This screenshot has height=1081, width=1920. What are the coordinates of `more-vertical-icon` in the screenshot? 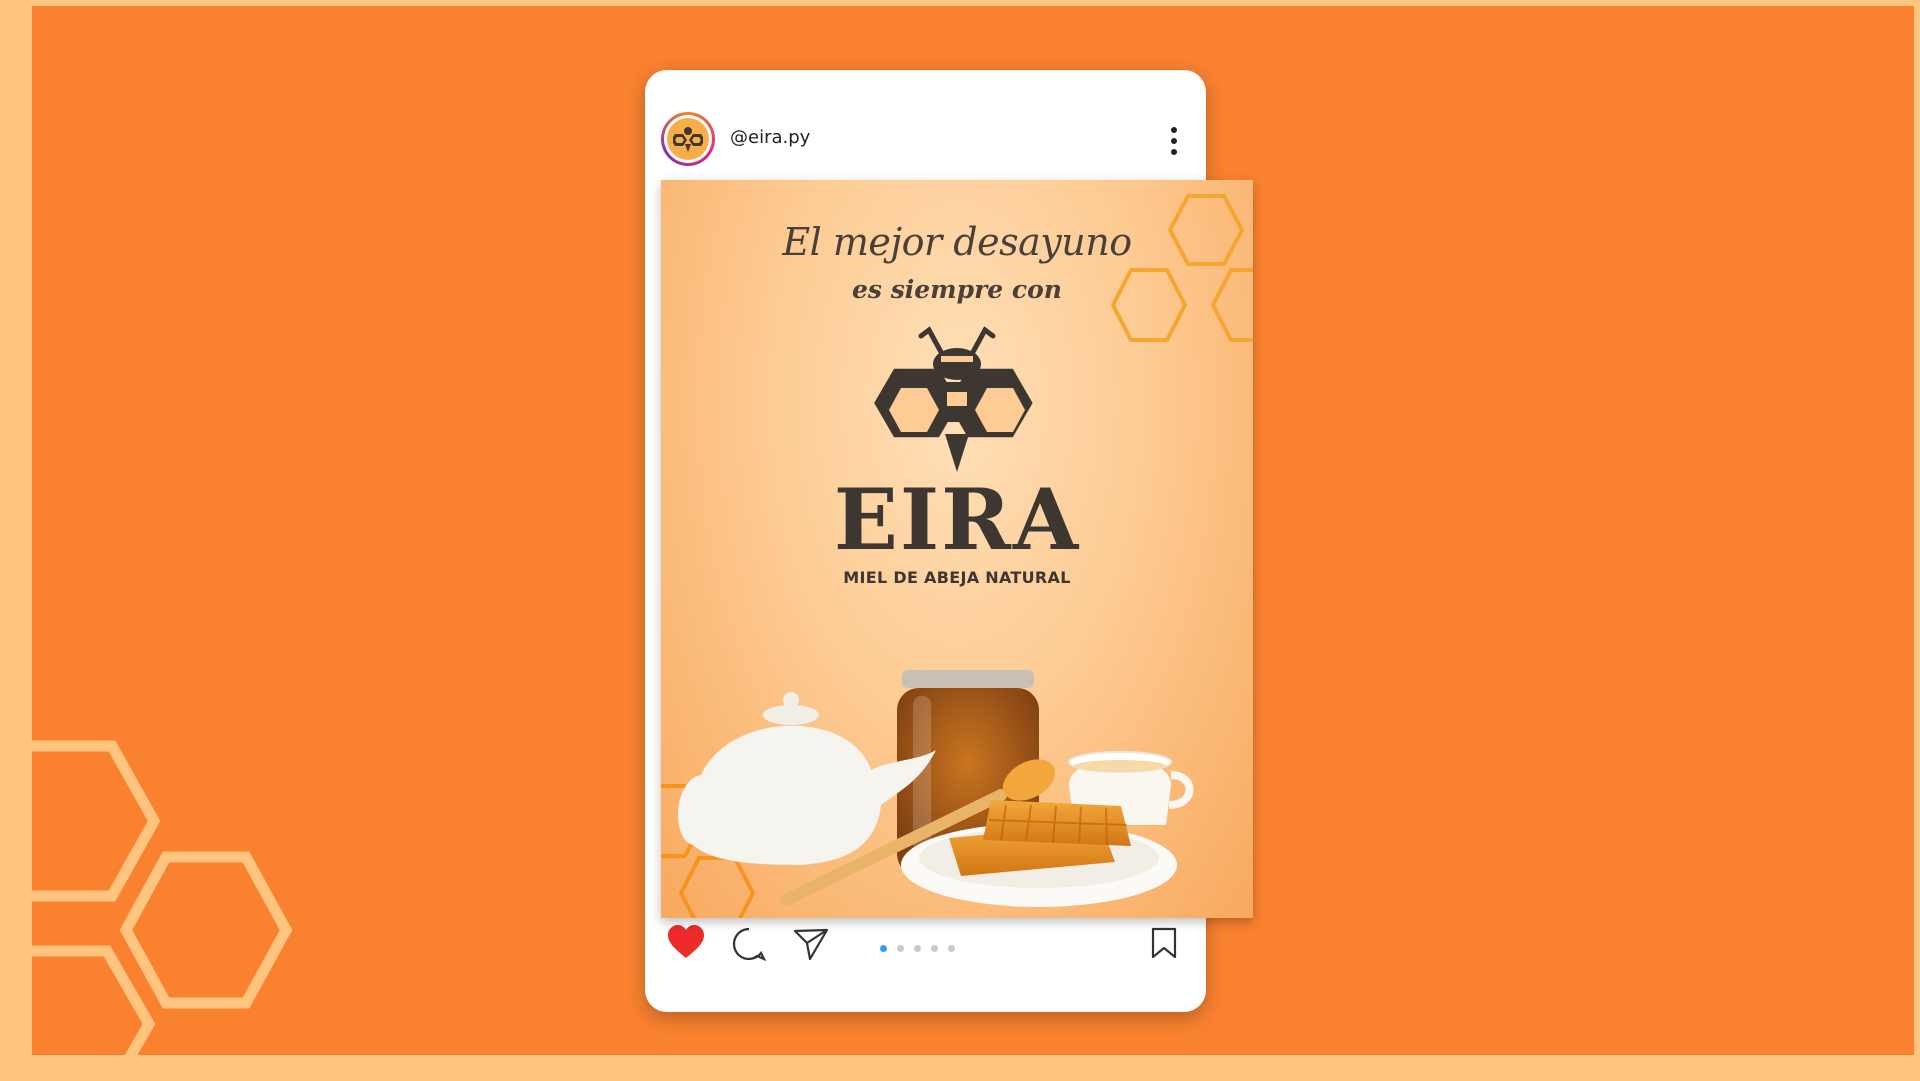 It's located at (1174, 141).